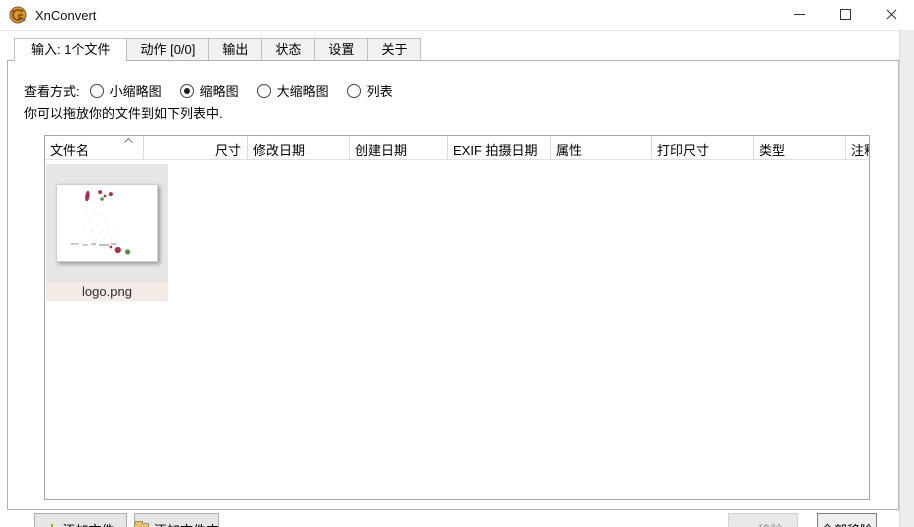  I want to click on tab-about: 关于, so click(394, 49).